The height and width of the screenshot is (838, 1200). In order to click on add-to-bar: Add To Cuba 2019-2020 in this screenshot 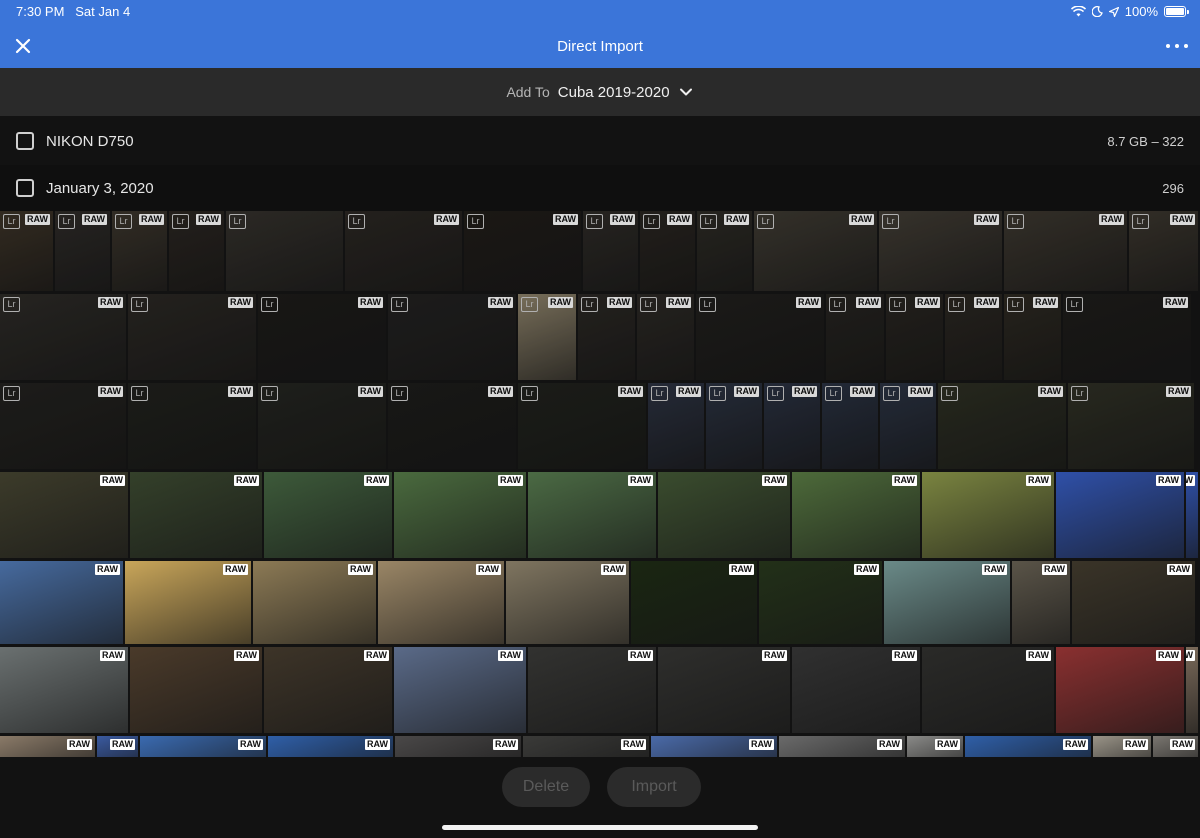, I will do `click(600, 92)`.